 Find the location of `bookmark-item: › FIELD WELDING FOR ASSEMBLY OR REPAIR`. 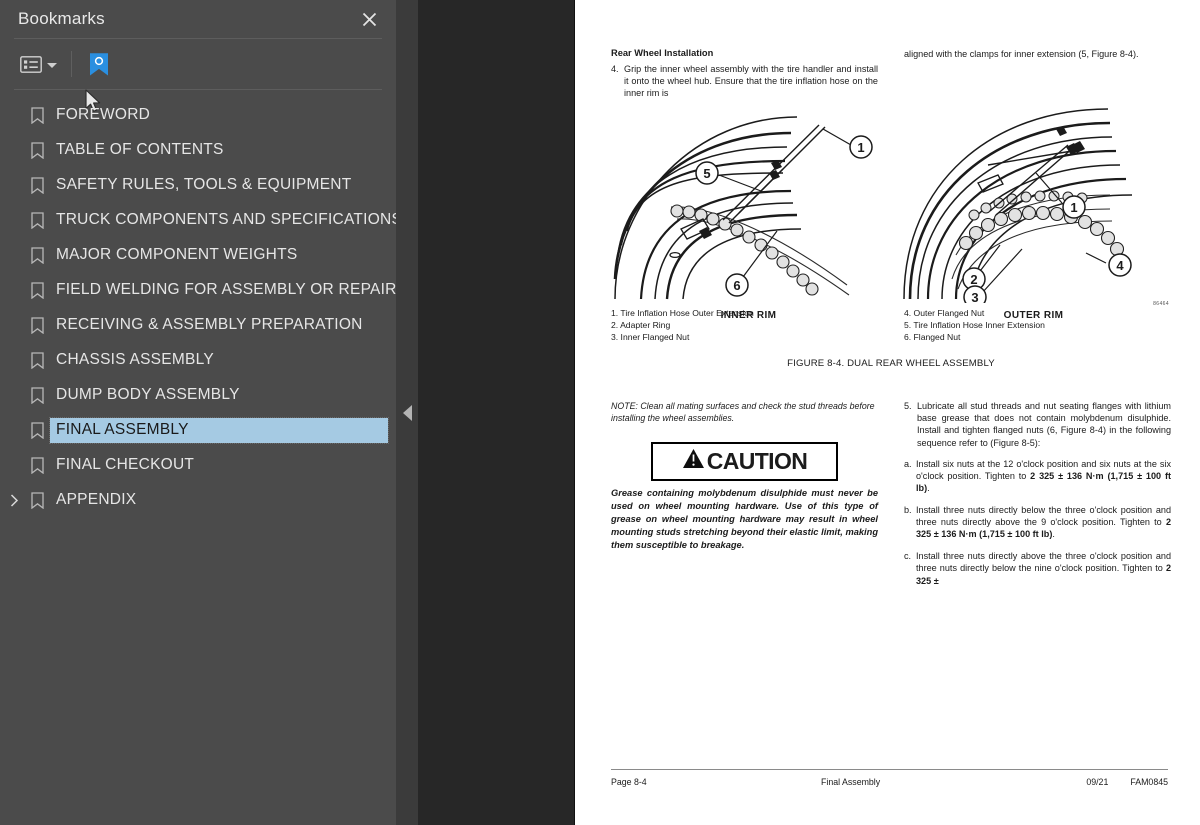

bookmark-item: › FIELD WELDING FOR ASSEMBLY OR REPAIR is located at coordinates (198, 290).